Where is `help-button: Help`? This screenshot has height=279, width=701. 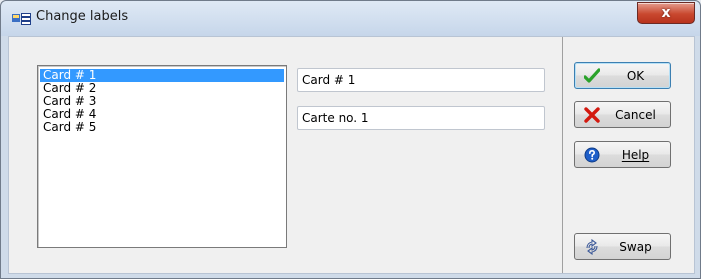
help-button: Help is located at coordinates (622, 154).